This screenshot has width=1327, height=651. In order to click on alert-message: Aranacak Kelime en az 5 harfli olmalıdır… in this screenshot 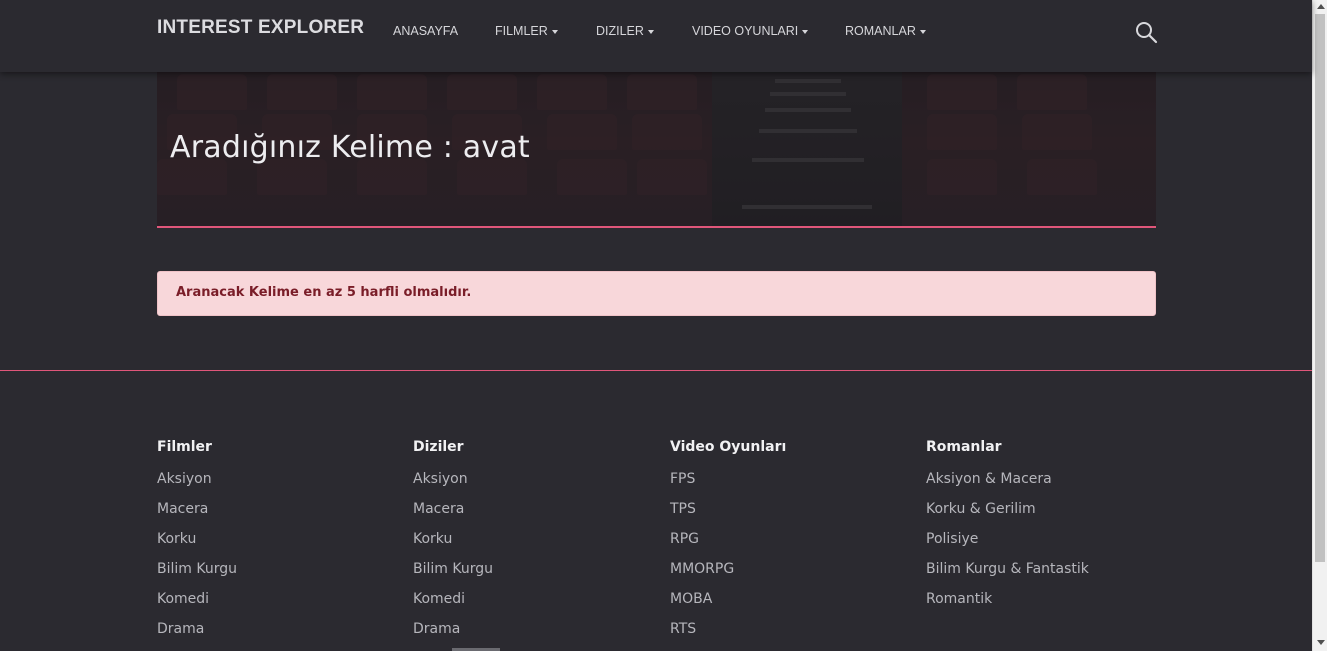, I will do `click(324, 292)`.